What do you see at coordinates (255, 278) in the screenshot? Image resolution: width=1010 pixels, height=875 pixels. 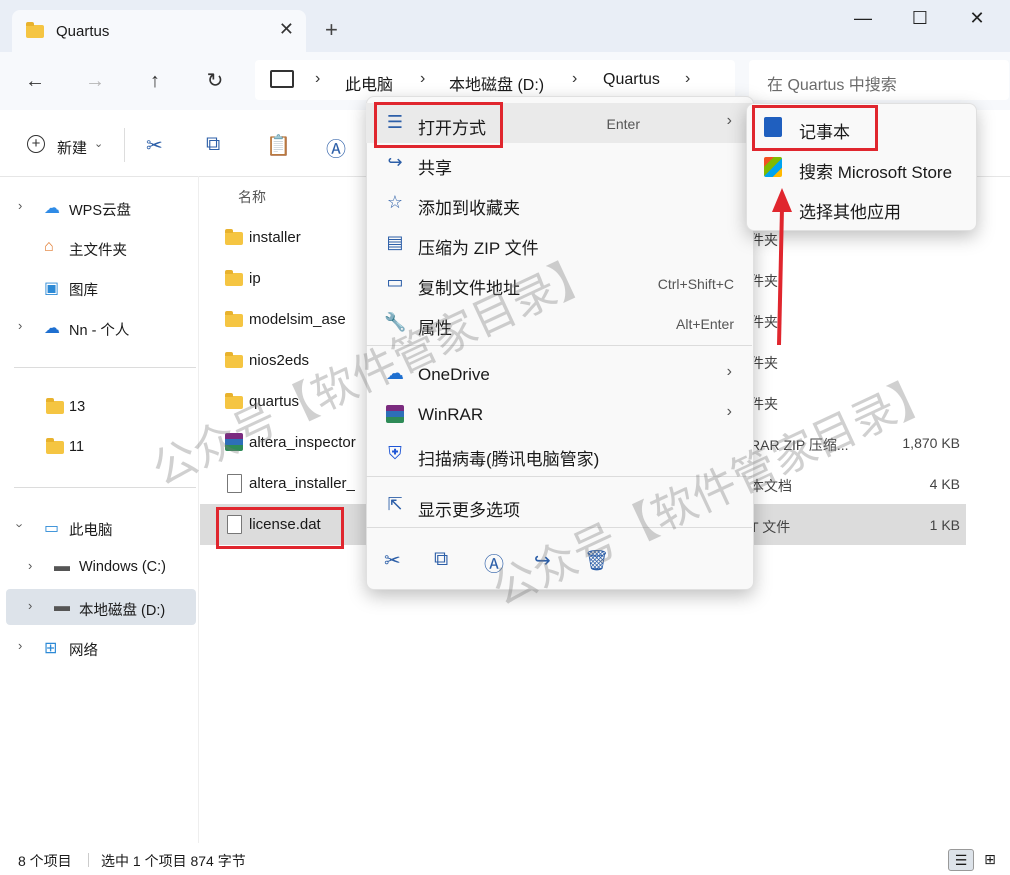 I see `file-name: ip` at bounding box center [255, 278].